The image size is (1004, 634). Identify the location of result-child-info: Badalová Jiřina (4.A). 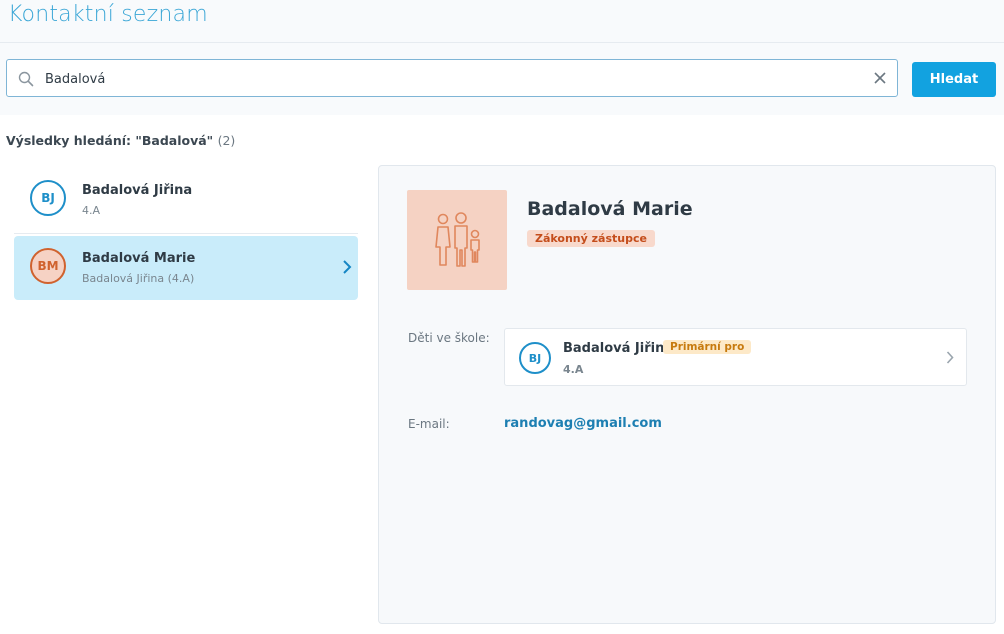
(138, 278).